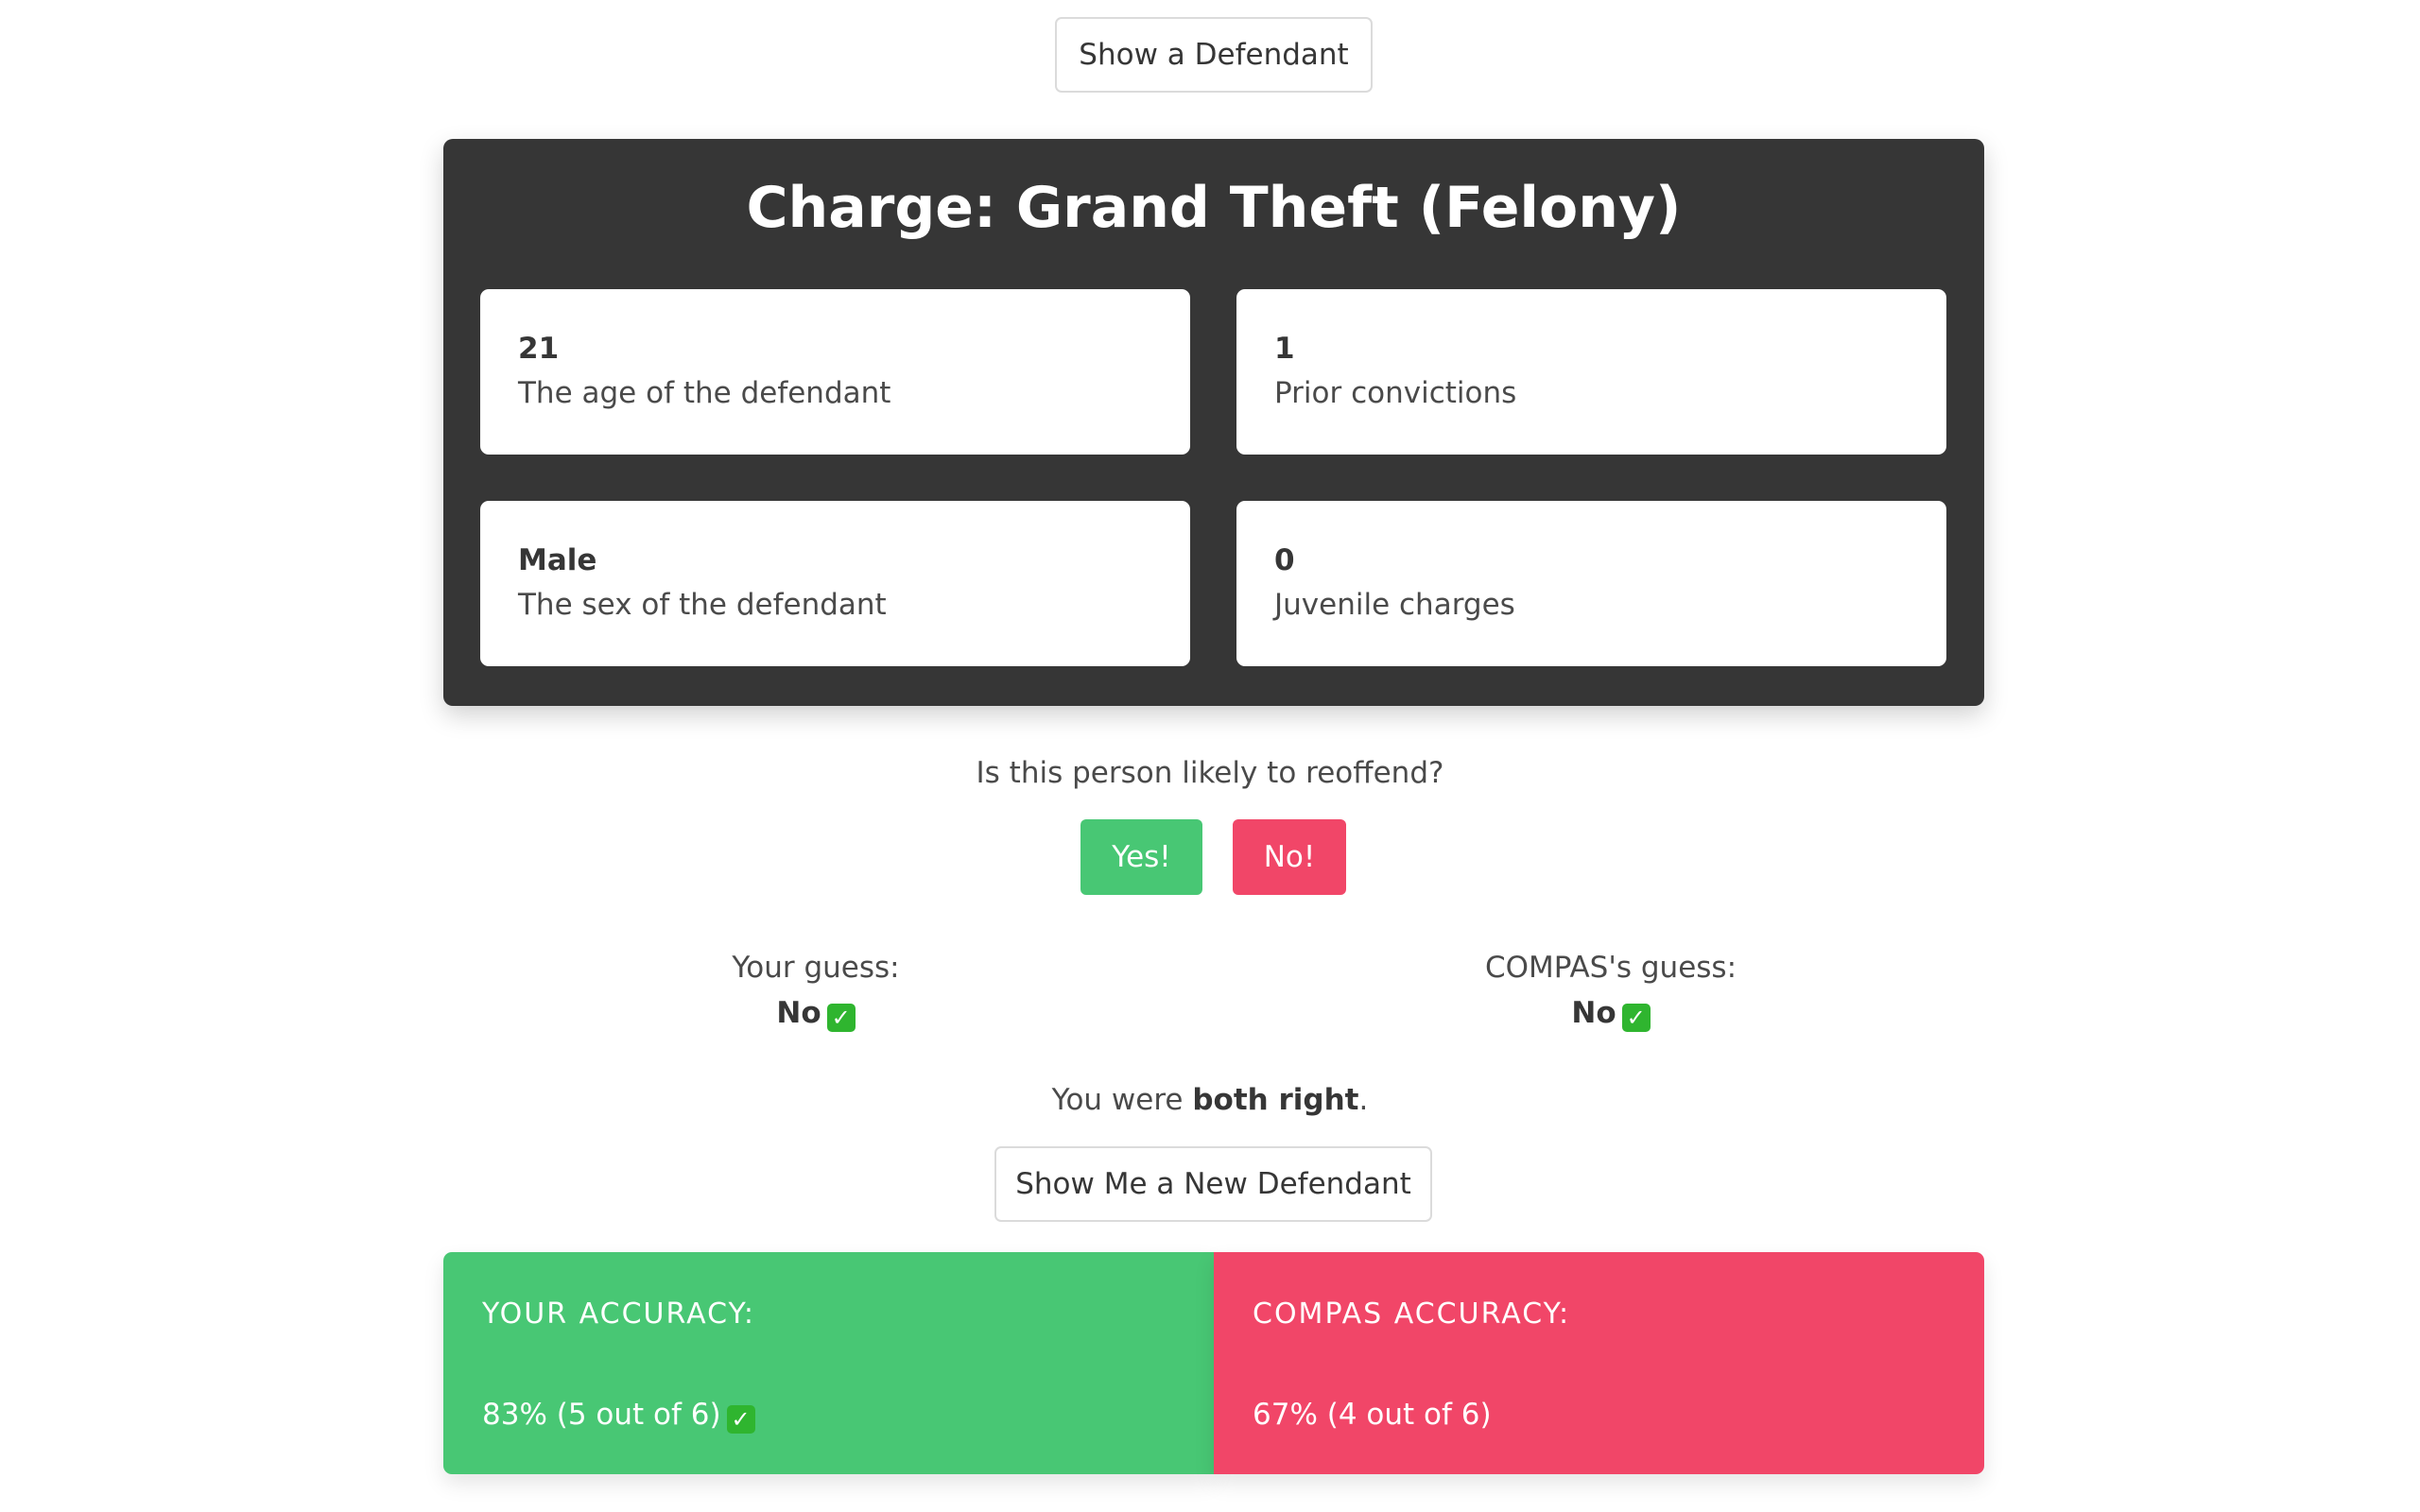  I want to click on new-defendant-button: Show Me a New Defendant, so click(1213, 1184).